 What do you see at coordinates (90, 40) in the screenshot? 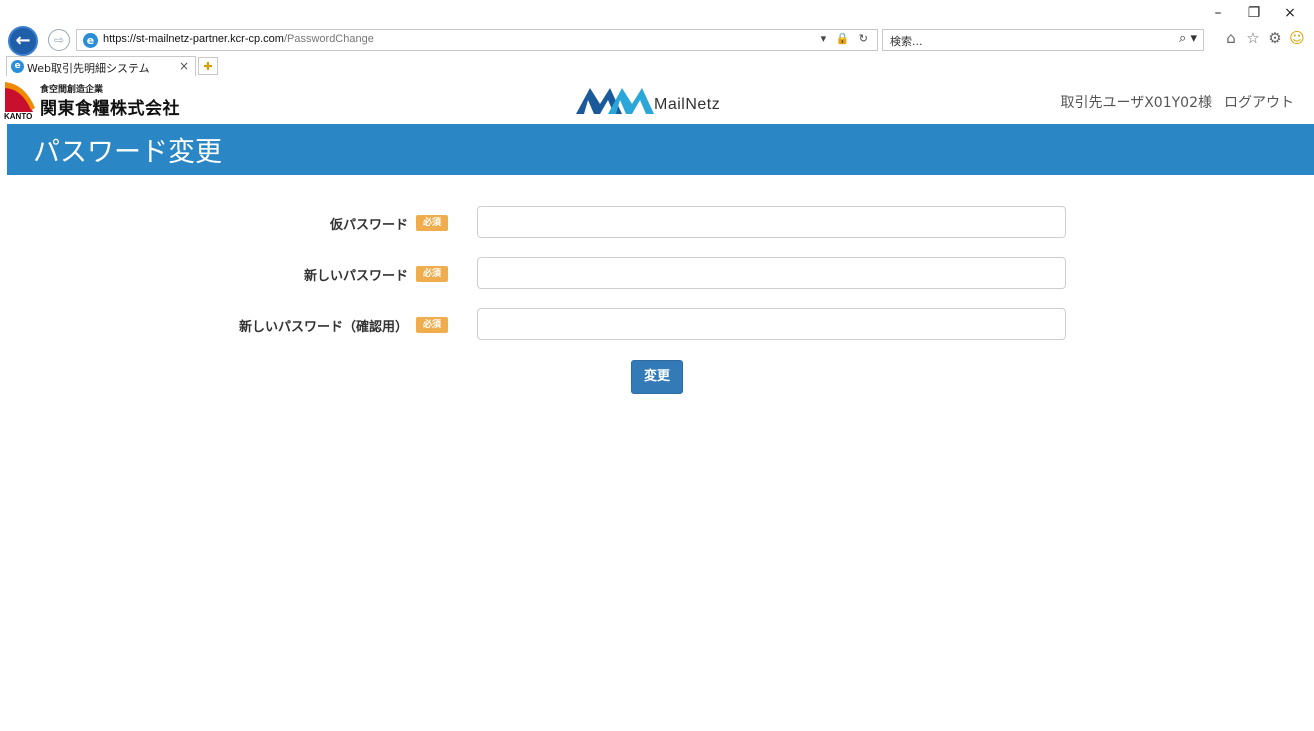
I see `ie-page-icon: e` at bounding box center [90, 40].